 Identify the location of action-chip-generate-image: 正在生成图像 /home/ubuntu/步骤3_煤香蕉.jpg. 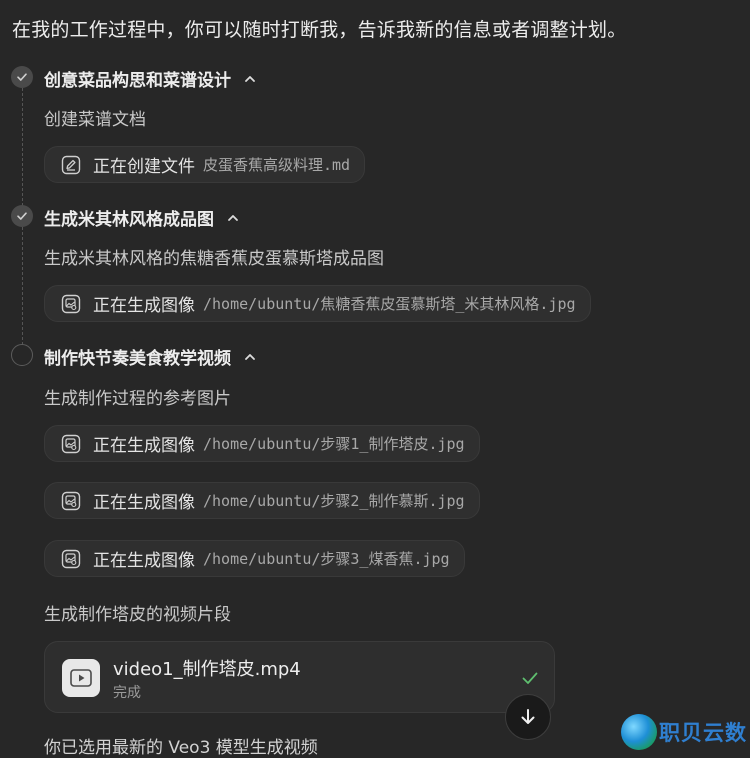
(254, 558).